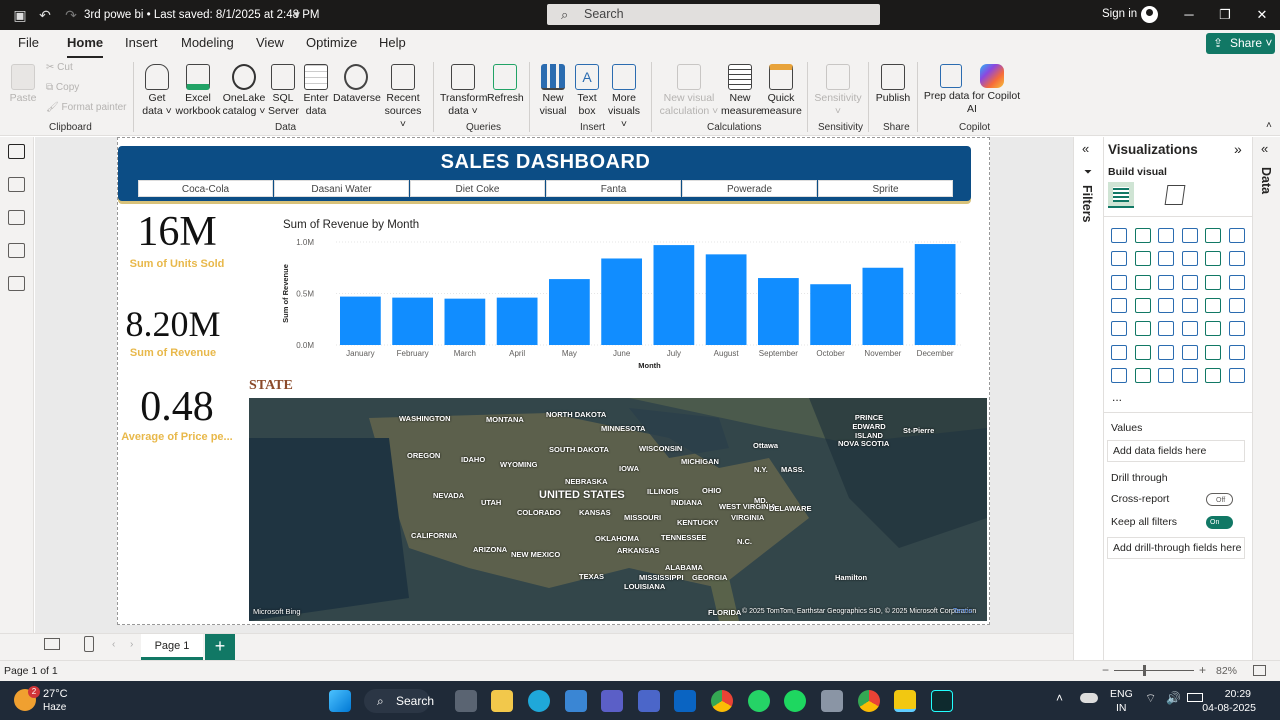 This screenshot has height=720, width=1280. What do you see at coordinates (403, 95) in the screenshot?
I see `recent-sources-button: Recent sources ˅` at bounding box center [403, 95].